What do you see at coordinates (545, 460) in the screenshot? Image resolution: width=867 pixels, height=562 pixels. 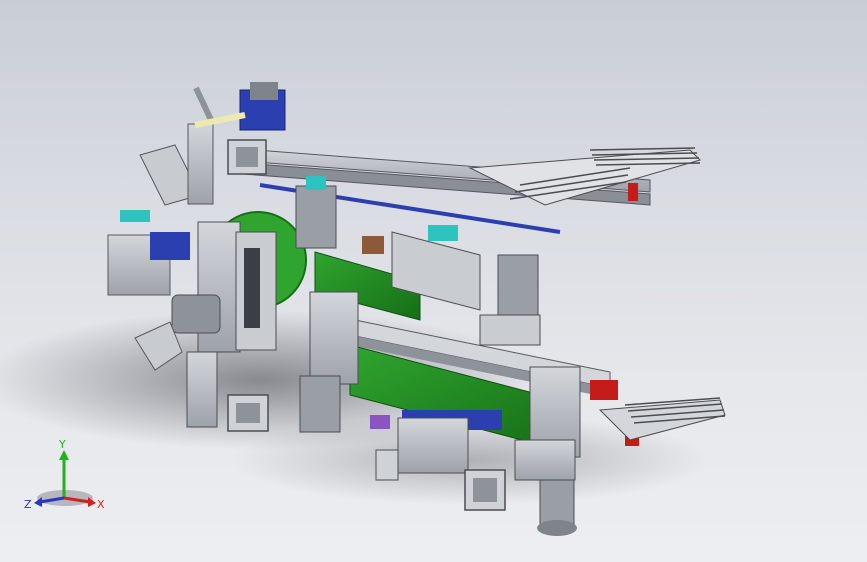 I see `bottom-right-bracket` at bounding box center [545, 460].